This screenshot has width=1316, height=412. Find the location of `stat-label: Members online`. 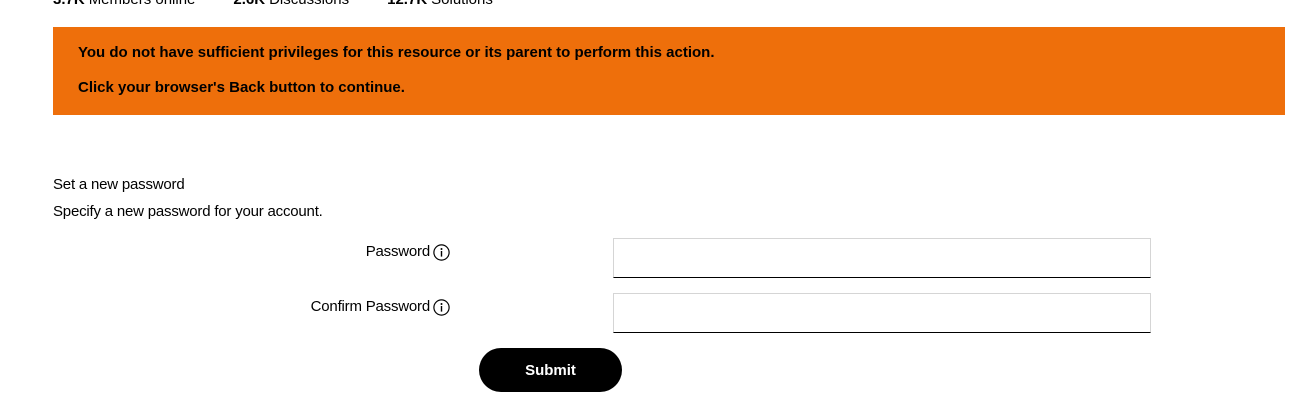

stat-label: Members online is located at coordinates (142, 4).